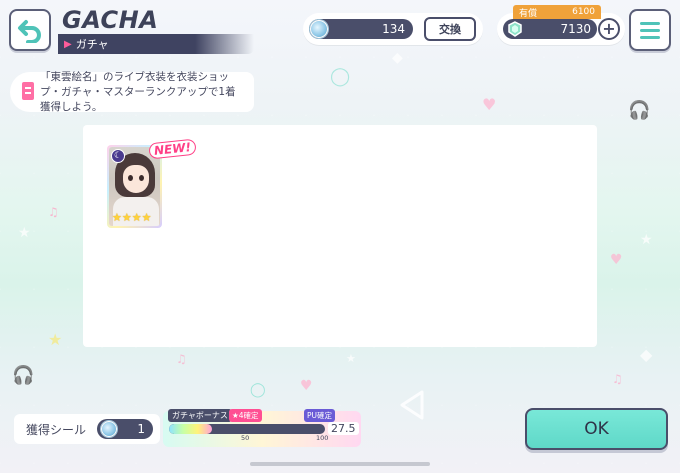 The height and width of the screenshot is (473, 680). Describe the element at coordinates (136, 179) in the screenshot. I see `character-face` at that location.